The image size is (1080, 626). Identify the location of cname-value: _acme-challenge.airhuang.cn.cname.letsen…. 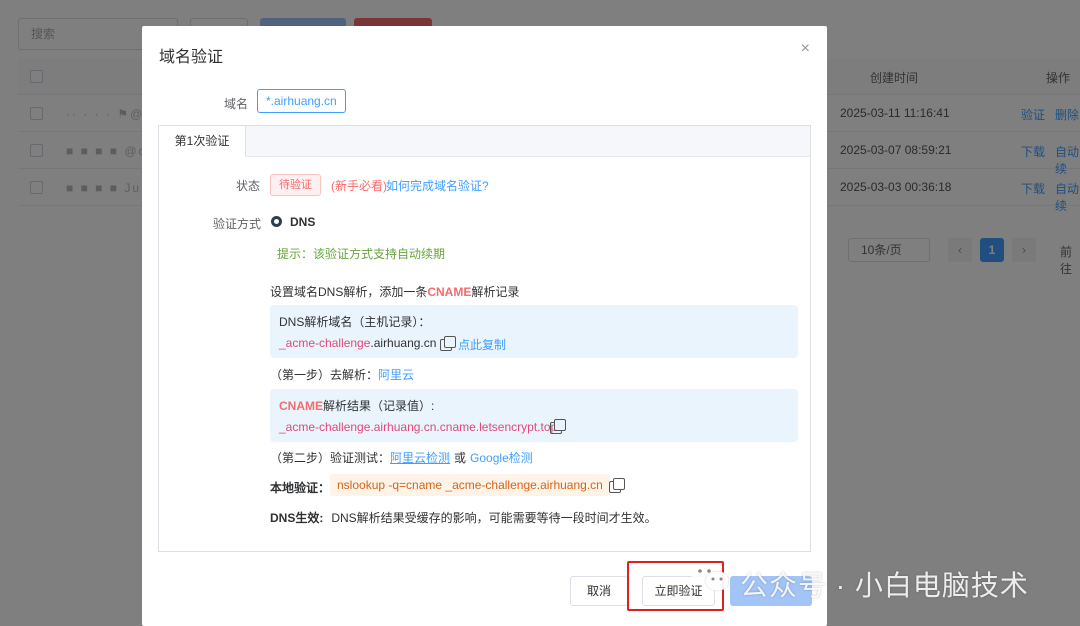
(418, 427).